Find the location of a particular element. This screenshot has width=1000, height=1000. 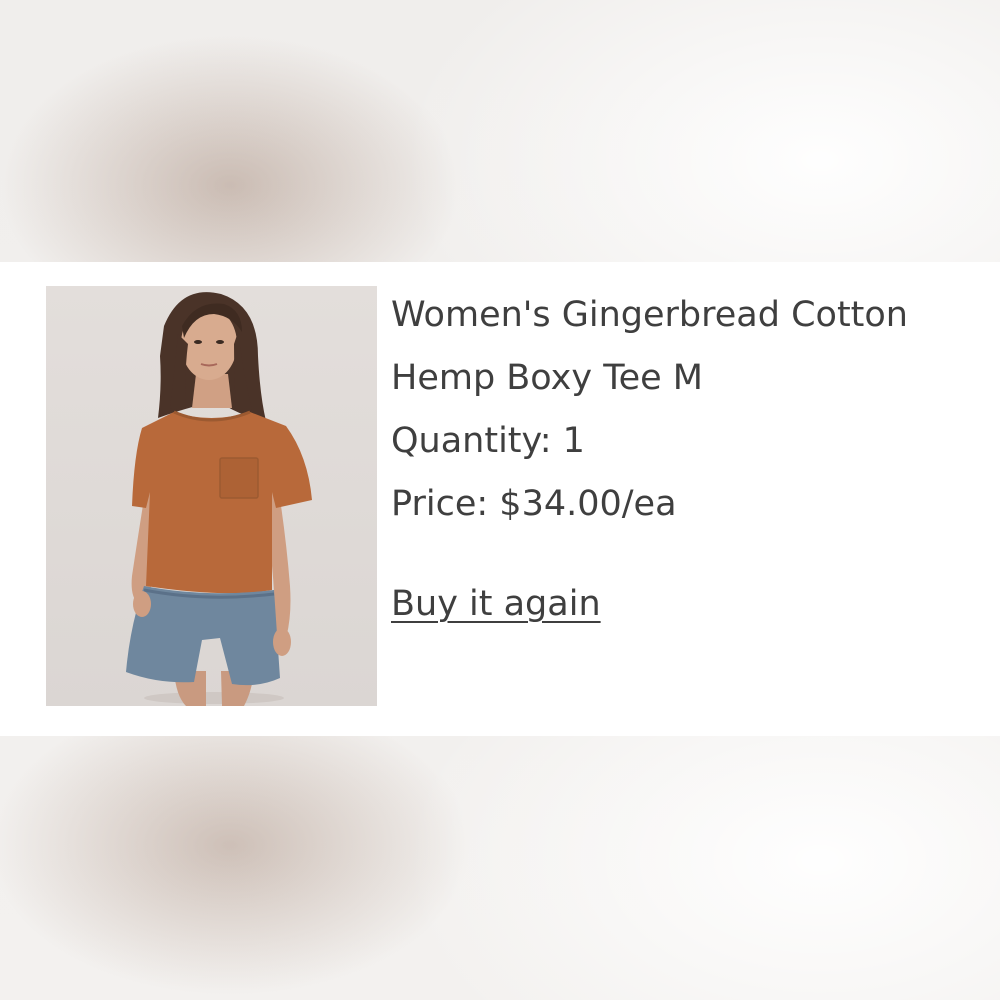

quantity-text: Quantity: 1 is located at coordinates (488, 441).